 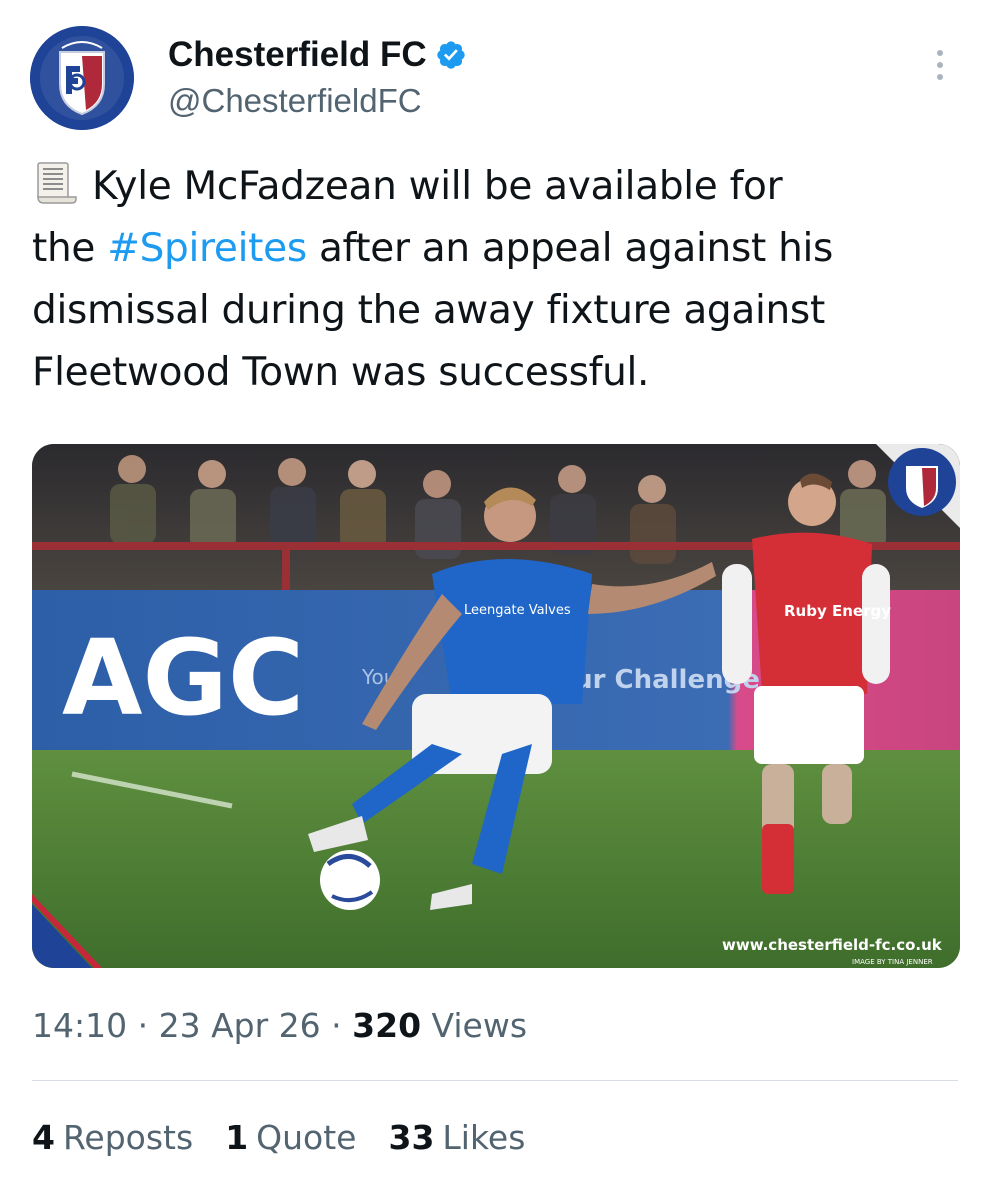 I want to click on tweet-text-line-2-prefix: the, so click(x=70, y=248).